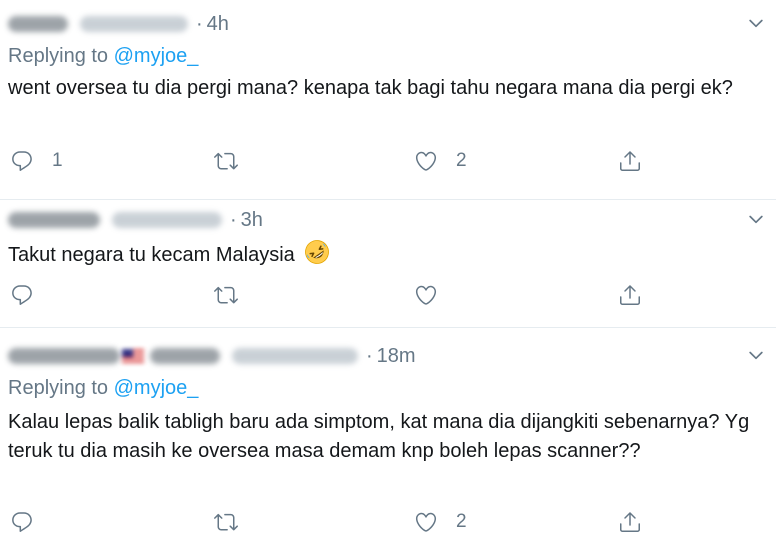 The width and height of the screenshot is (776, 534). I want to click on rolling-on-floor-laughing-emoji-icon, so click(317, 252).